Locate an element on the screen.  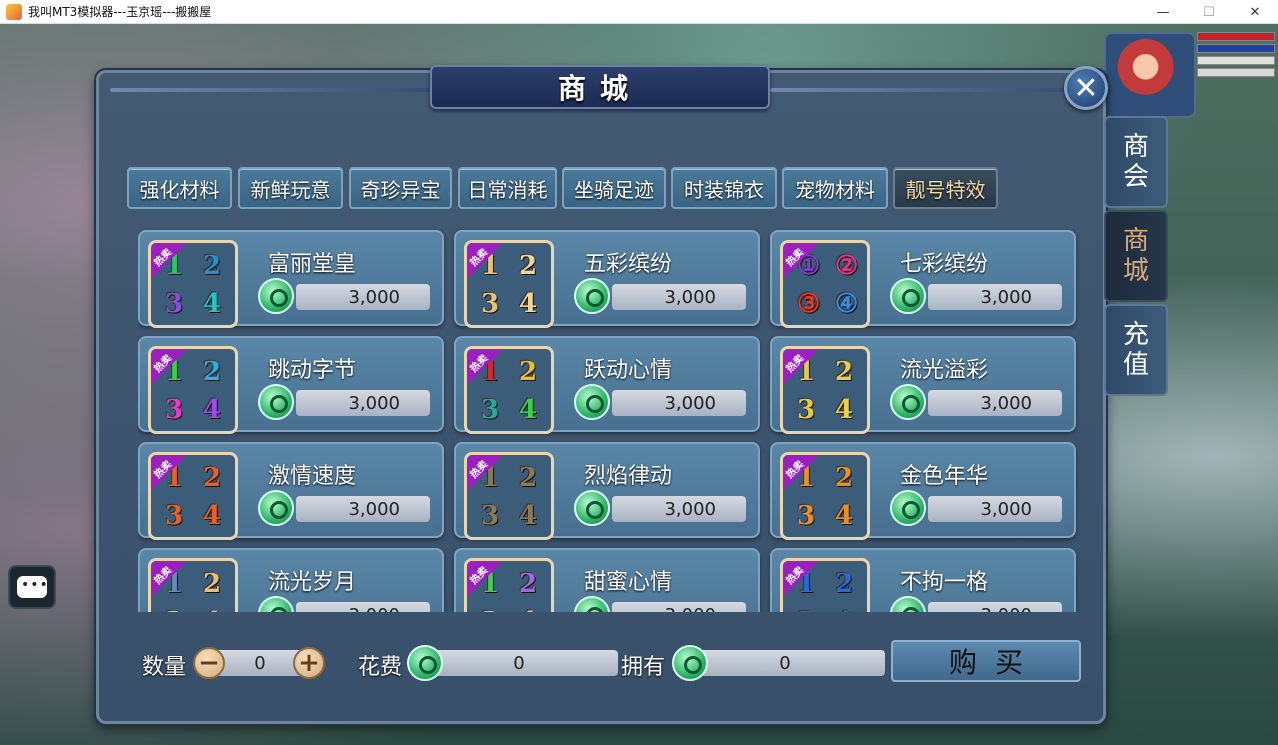
increase-quantity-button: + is located at coordinates (309, 663).